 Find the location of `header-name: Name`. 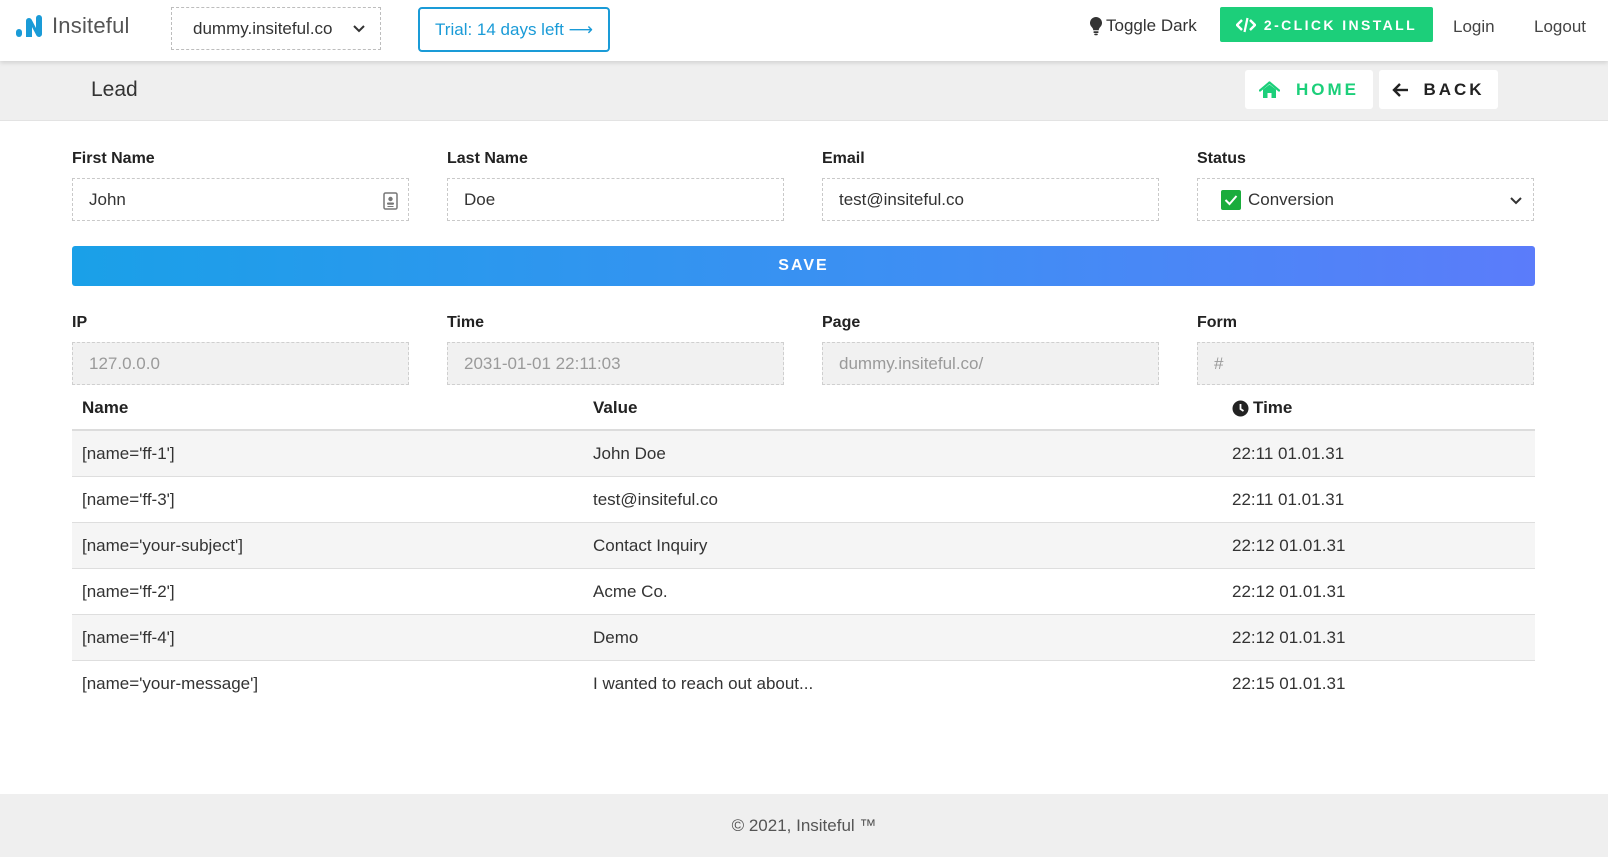

header-name: Name is located at coordinates (105, 408).